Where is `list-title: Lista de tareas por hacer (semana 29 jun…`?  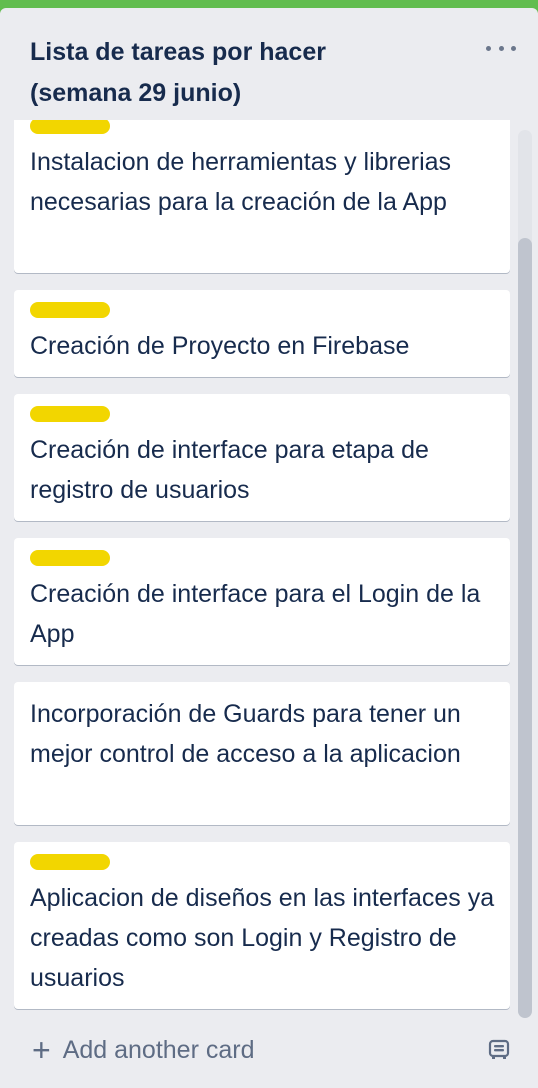
list-title: Lista de tareas por hacer (semana 29 jun… is located at coordinates (240, 73).